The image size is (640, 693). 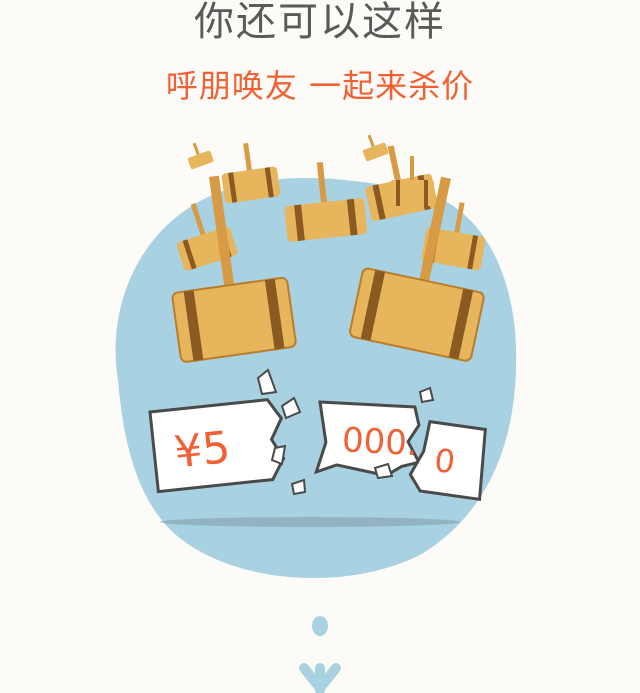 I want to click on page-subtitle: 呼朋唤友 一起来杀价, so click(x=320, y=86).